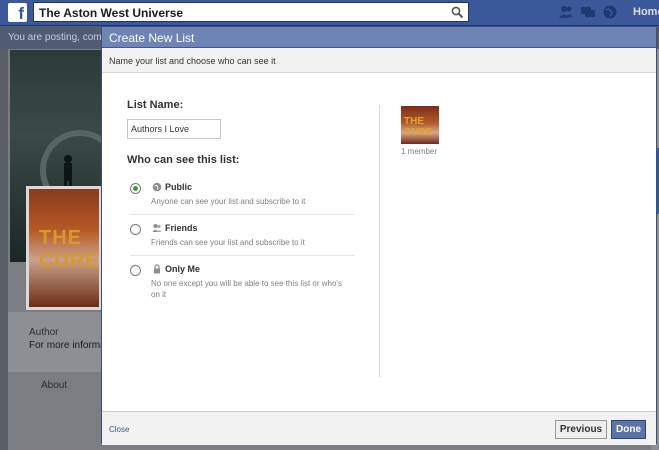 The width and height of the screenshot is (659, 450). Describe the element at coordinates (17, 12) in the screenshot. I see `facebook-logo-icon: f` at that location.